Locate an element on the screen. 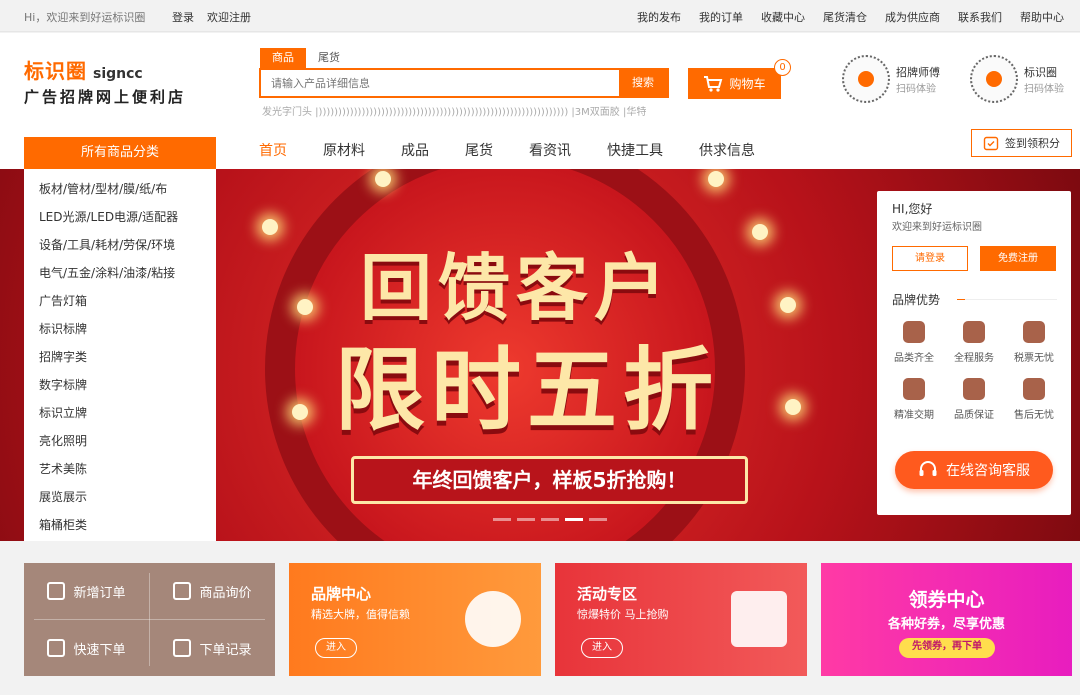  category-item: 板材/管材/型材/膜/纸/布 is located at coordinates (120, 189).